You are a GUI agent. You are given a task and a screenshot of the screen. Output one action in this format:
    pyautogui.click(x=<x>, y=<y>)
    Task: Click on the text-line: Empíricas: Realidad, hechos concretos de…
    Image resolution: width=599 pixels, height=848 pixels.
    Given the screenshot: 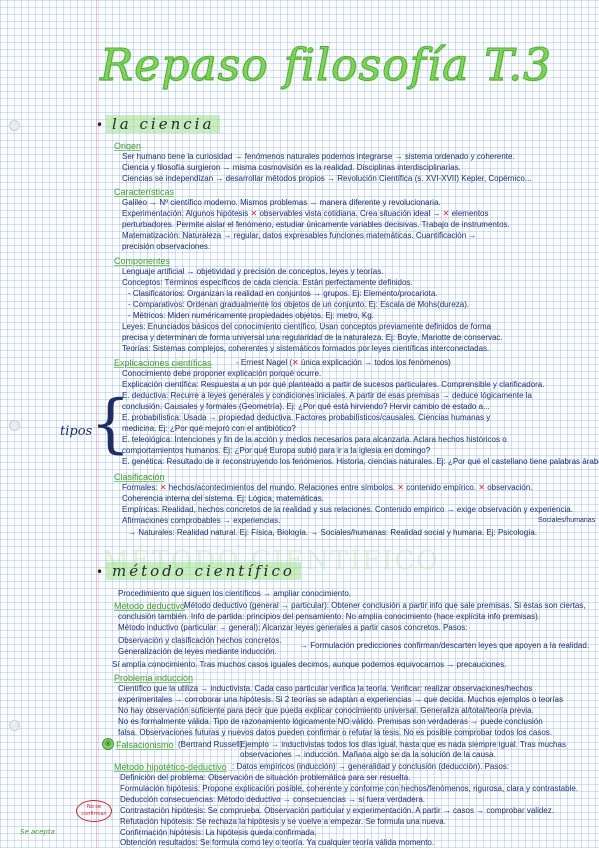 What is the action you would take?
    pyautogui.click(x=347, y=509)
    